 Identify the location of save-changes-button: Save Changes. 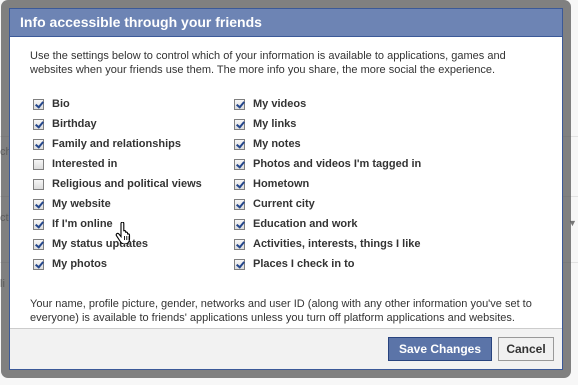
(440, 349).